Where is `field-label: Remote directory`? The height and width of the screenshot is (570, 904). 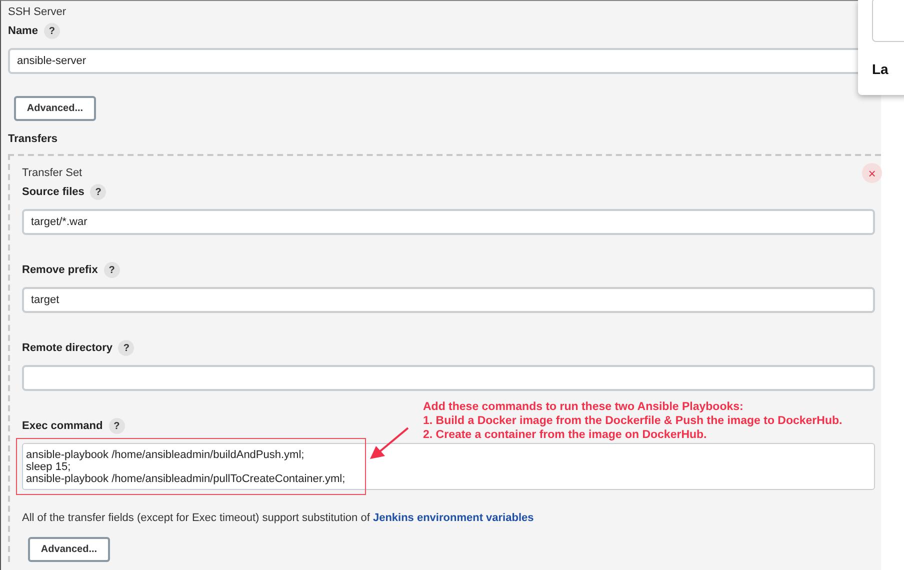
field-label: Remote directory is located at coordinates (67, 348).